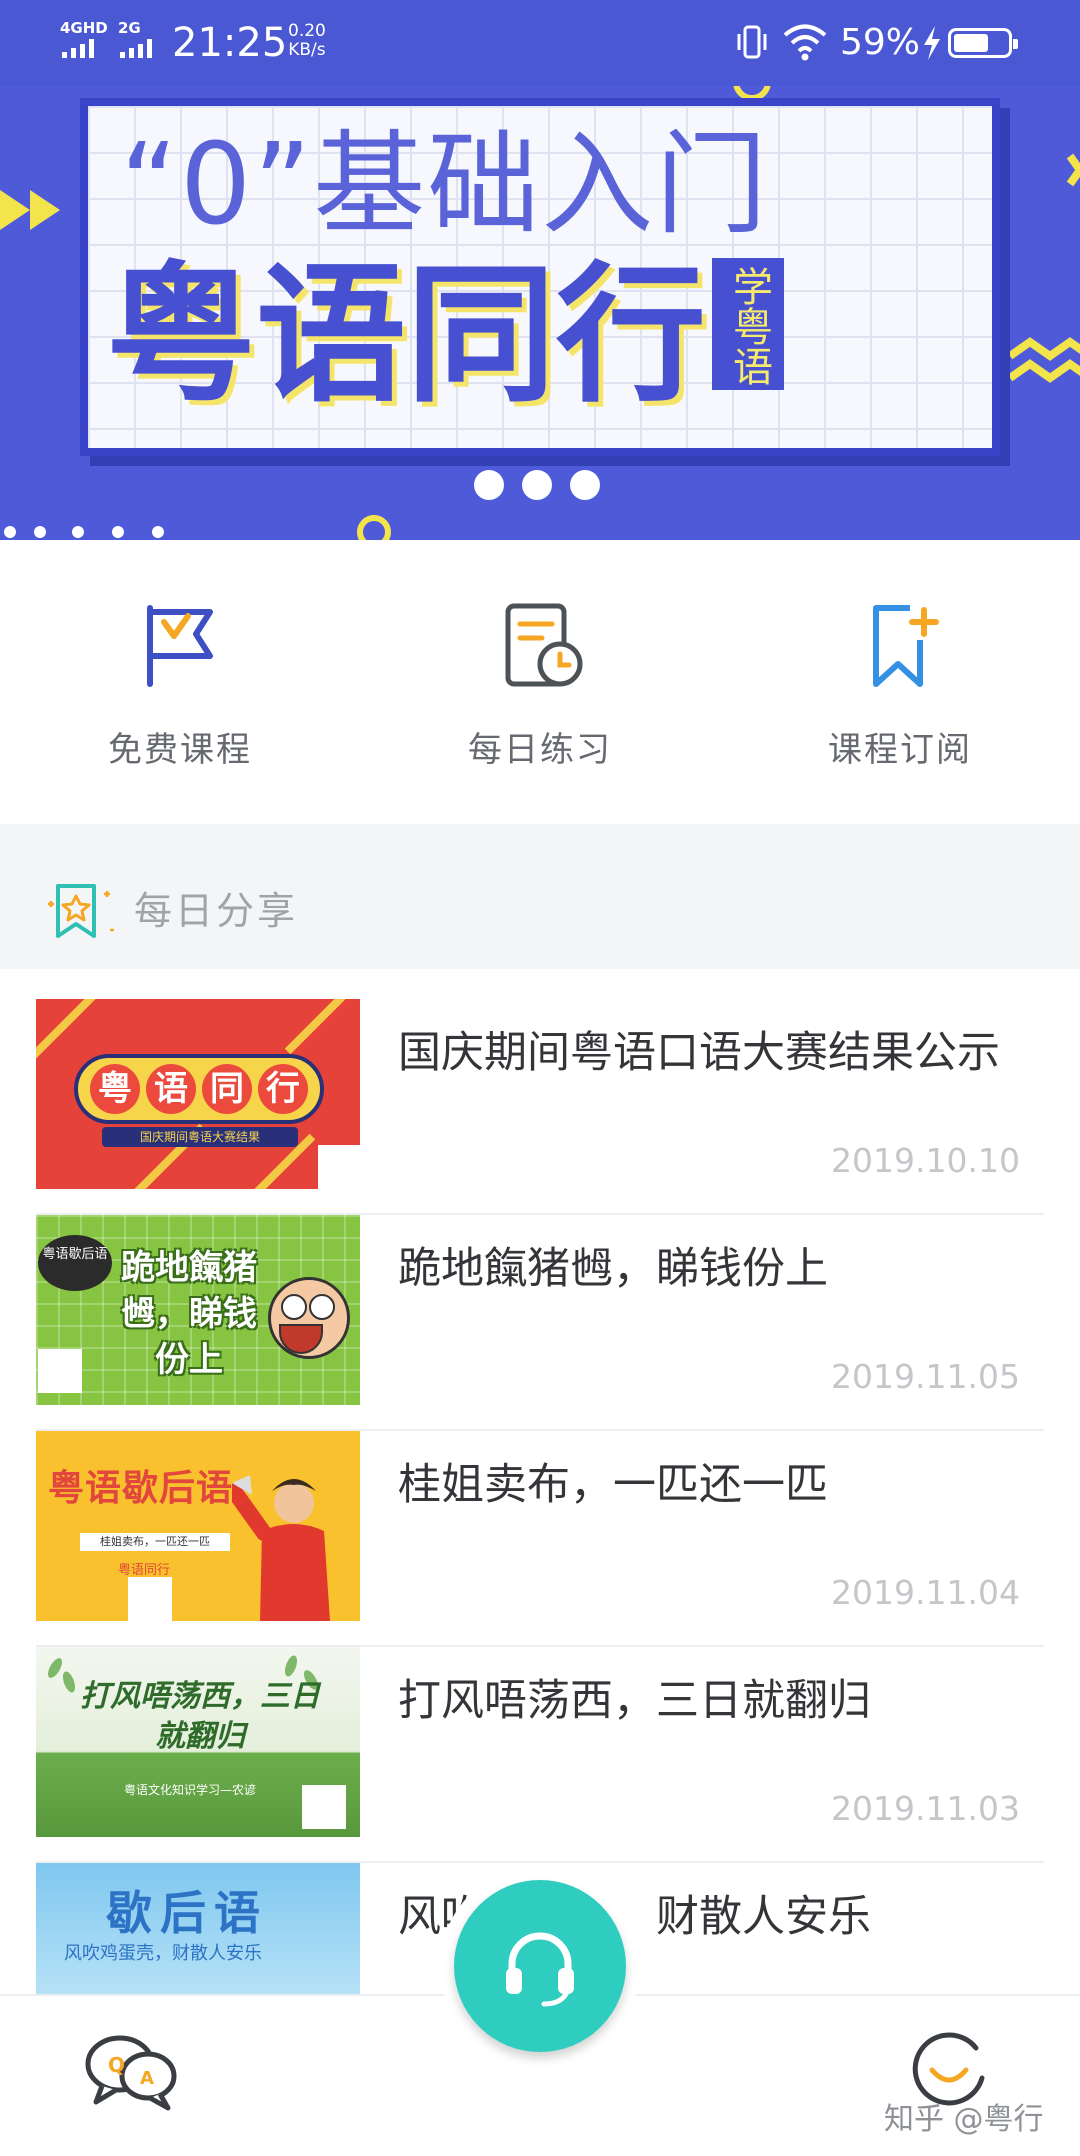 This screenshot has height=2156, width=1080. Describe the element at coordinates (81, 911) in the screenshot. I see `ribbon-star-icon` at that location.